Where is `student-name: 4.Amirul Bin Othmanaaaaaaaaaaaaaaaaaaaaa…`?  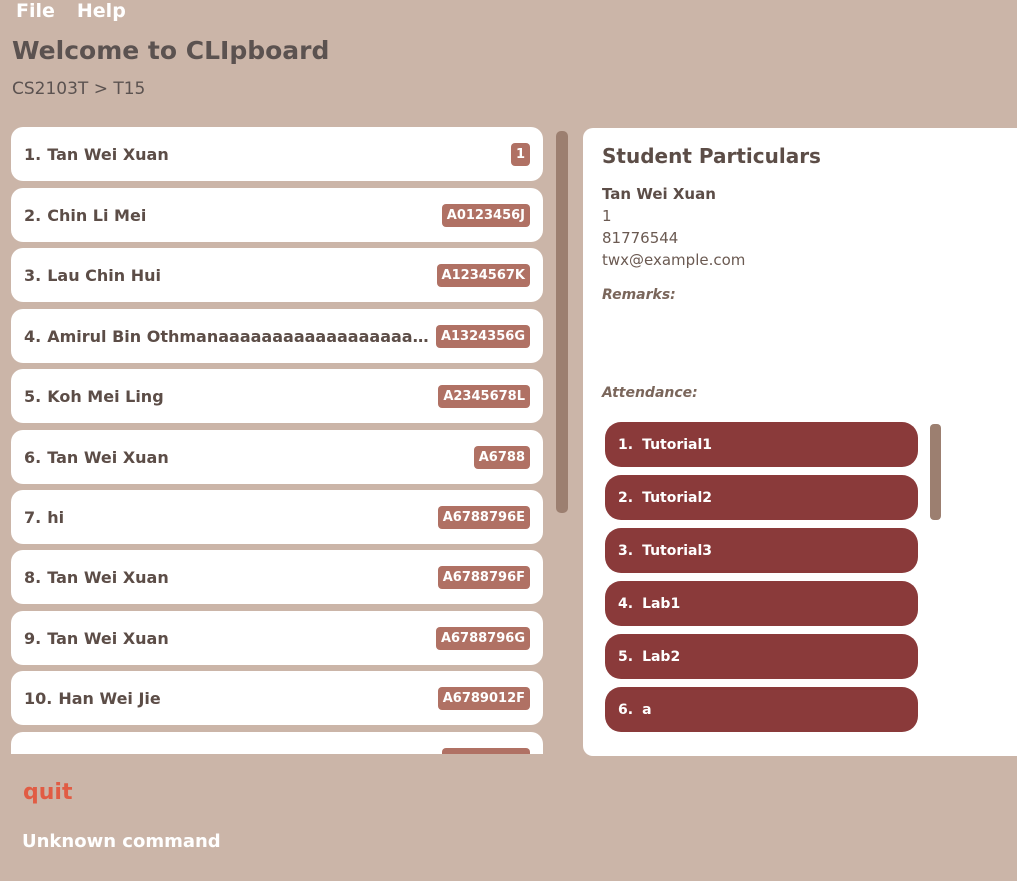 student-name: 4.Amirul Bin Othmanaaaaaaaaaaaaaaaaaaaaa… is located at coordinates (230, 336).